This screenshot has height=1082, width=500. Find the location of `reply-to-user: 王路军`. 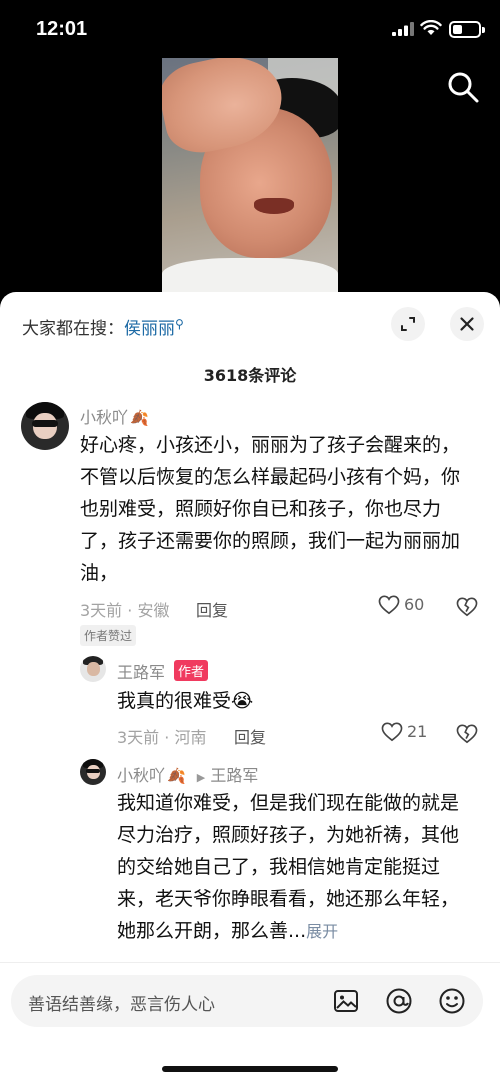

reply-to-user: 王路军 is located at coordinates (234, 775).